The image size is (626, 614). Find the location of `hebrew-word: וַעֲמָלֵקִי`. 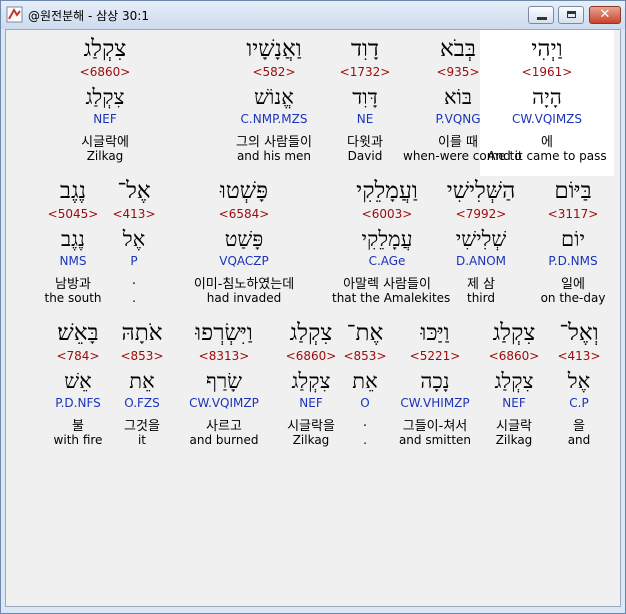

hebrew-word: וַעֲמָלֵקִי is located at coordinates (387, 191).